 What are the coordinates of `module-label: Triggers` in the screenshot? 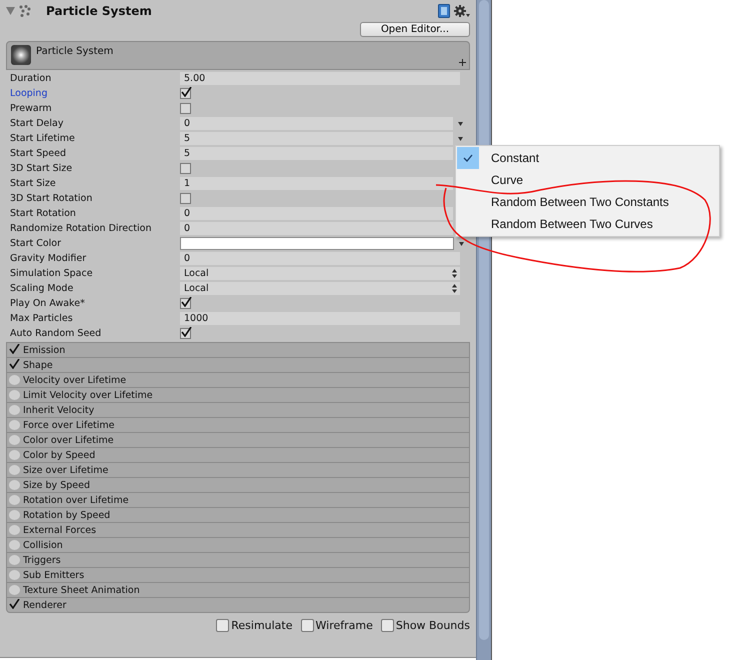 It's located at (42, 560).